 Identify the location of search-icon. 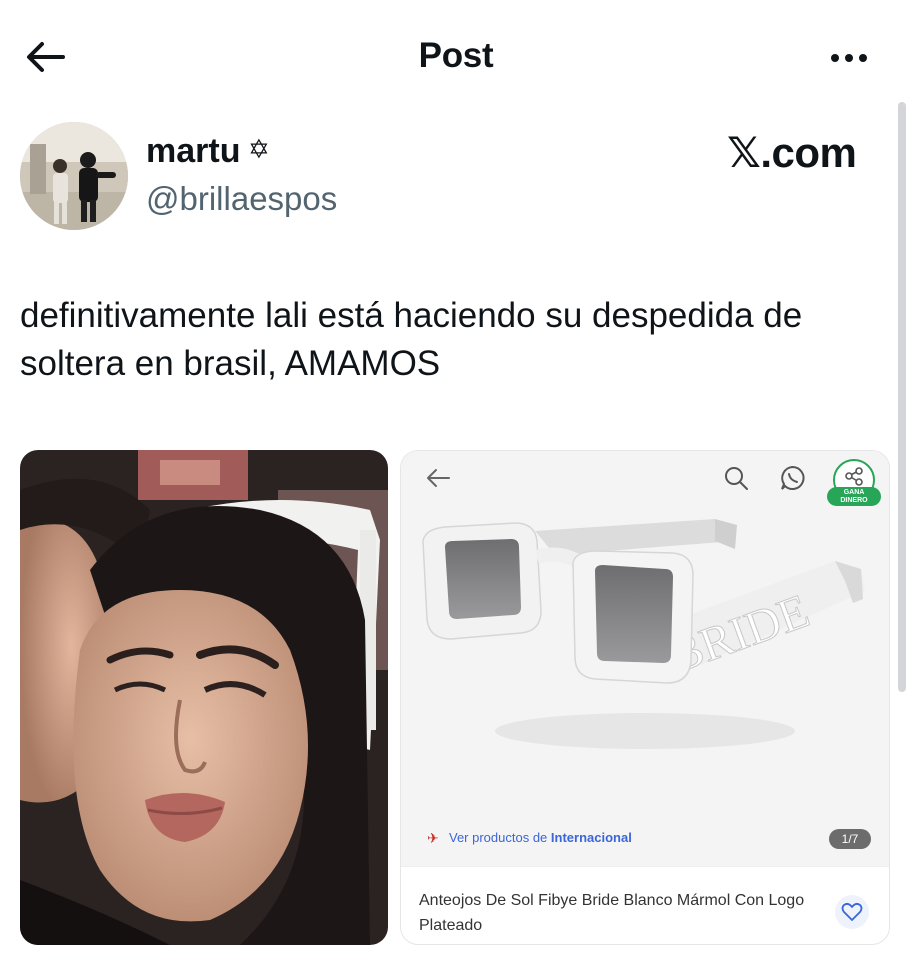
(736, 478).